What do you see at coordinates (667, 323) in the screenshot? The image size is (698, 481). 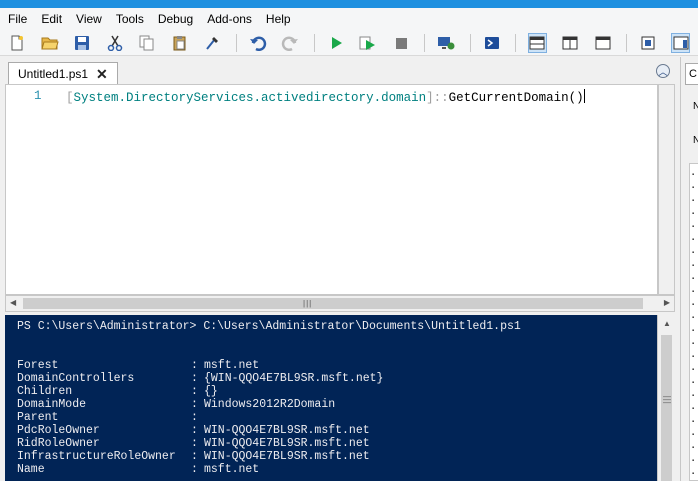 I see `scroll-up-icon: ▲` at bounding box center [667, 323].